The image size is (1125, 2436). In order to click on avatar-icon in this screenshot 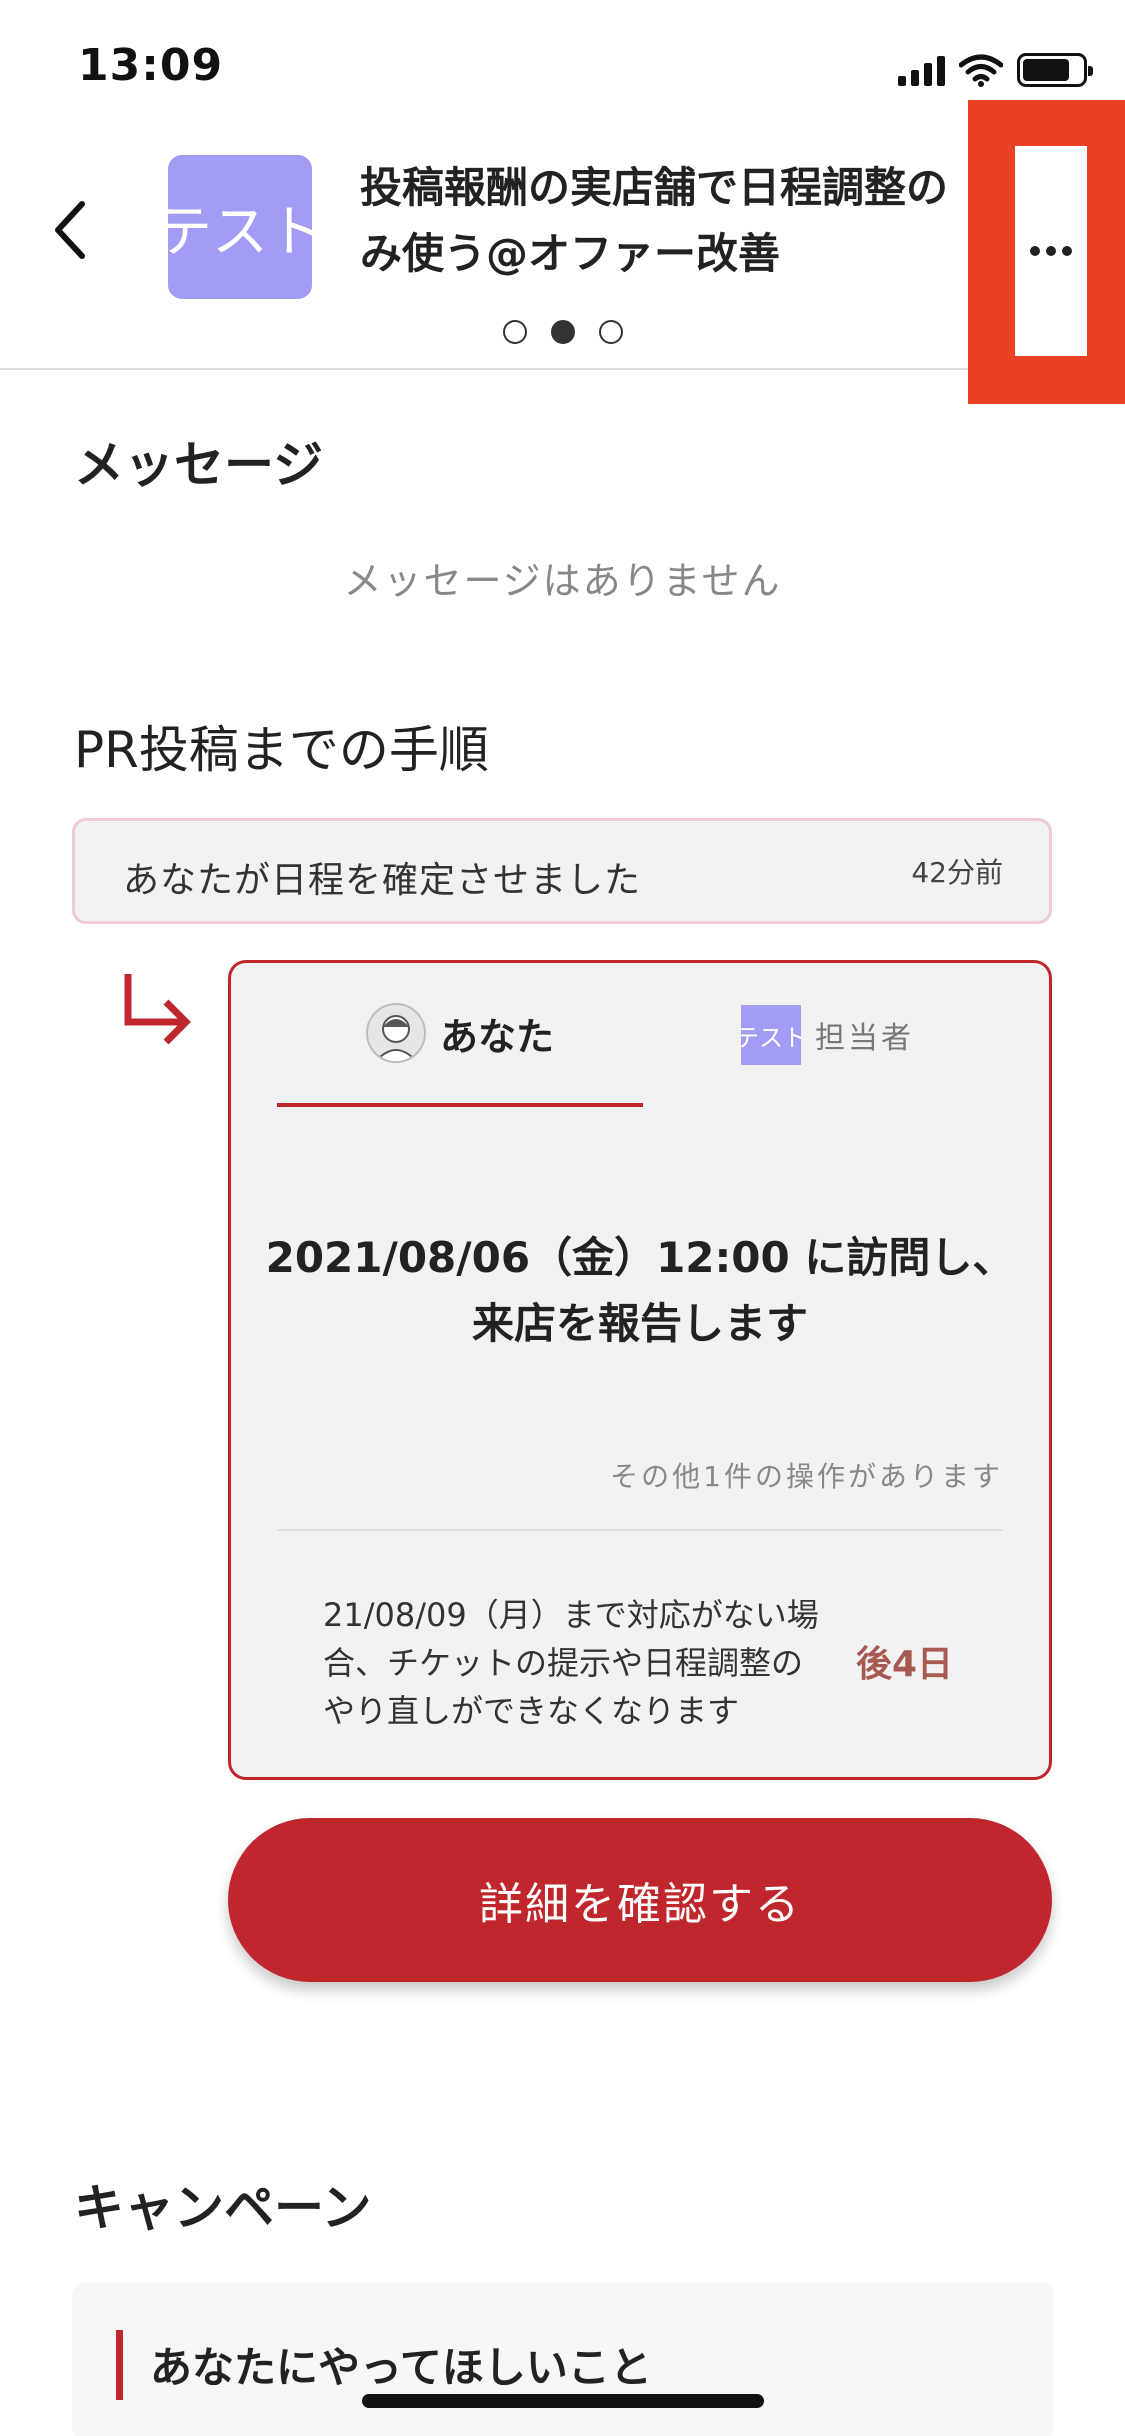, I will do `click(395, 1033)`.